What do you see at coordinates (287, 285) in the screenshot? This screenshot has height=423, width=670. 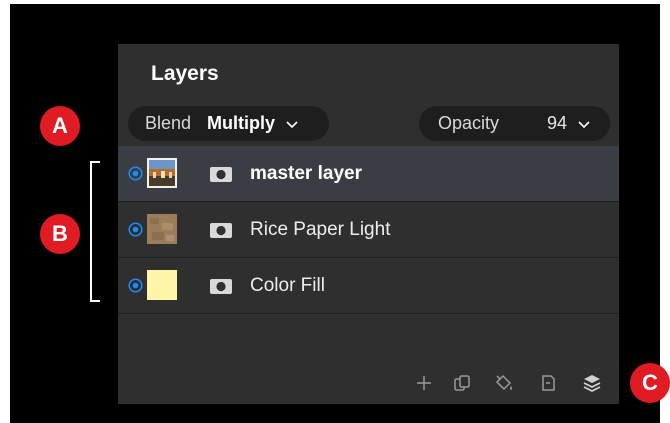 I see `layer-name: Color Fill` at bounding box center [287, 285].